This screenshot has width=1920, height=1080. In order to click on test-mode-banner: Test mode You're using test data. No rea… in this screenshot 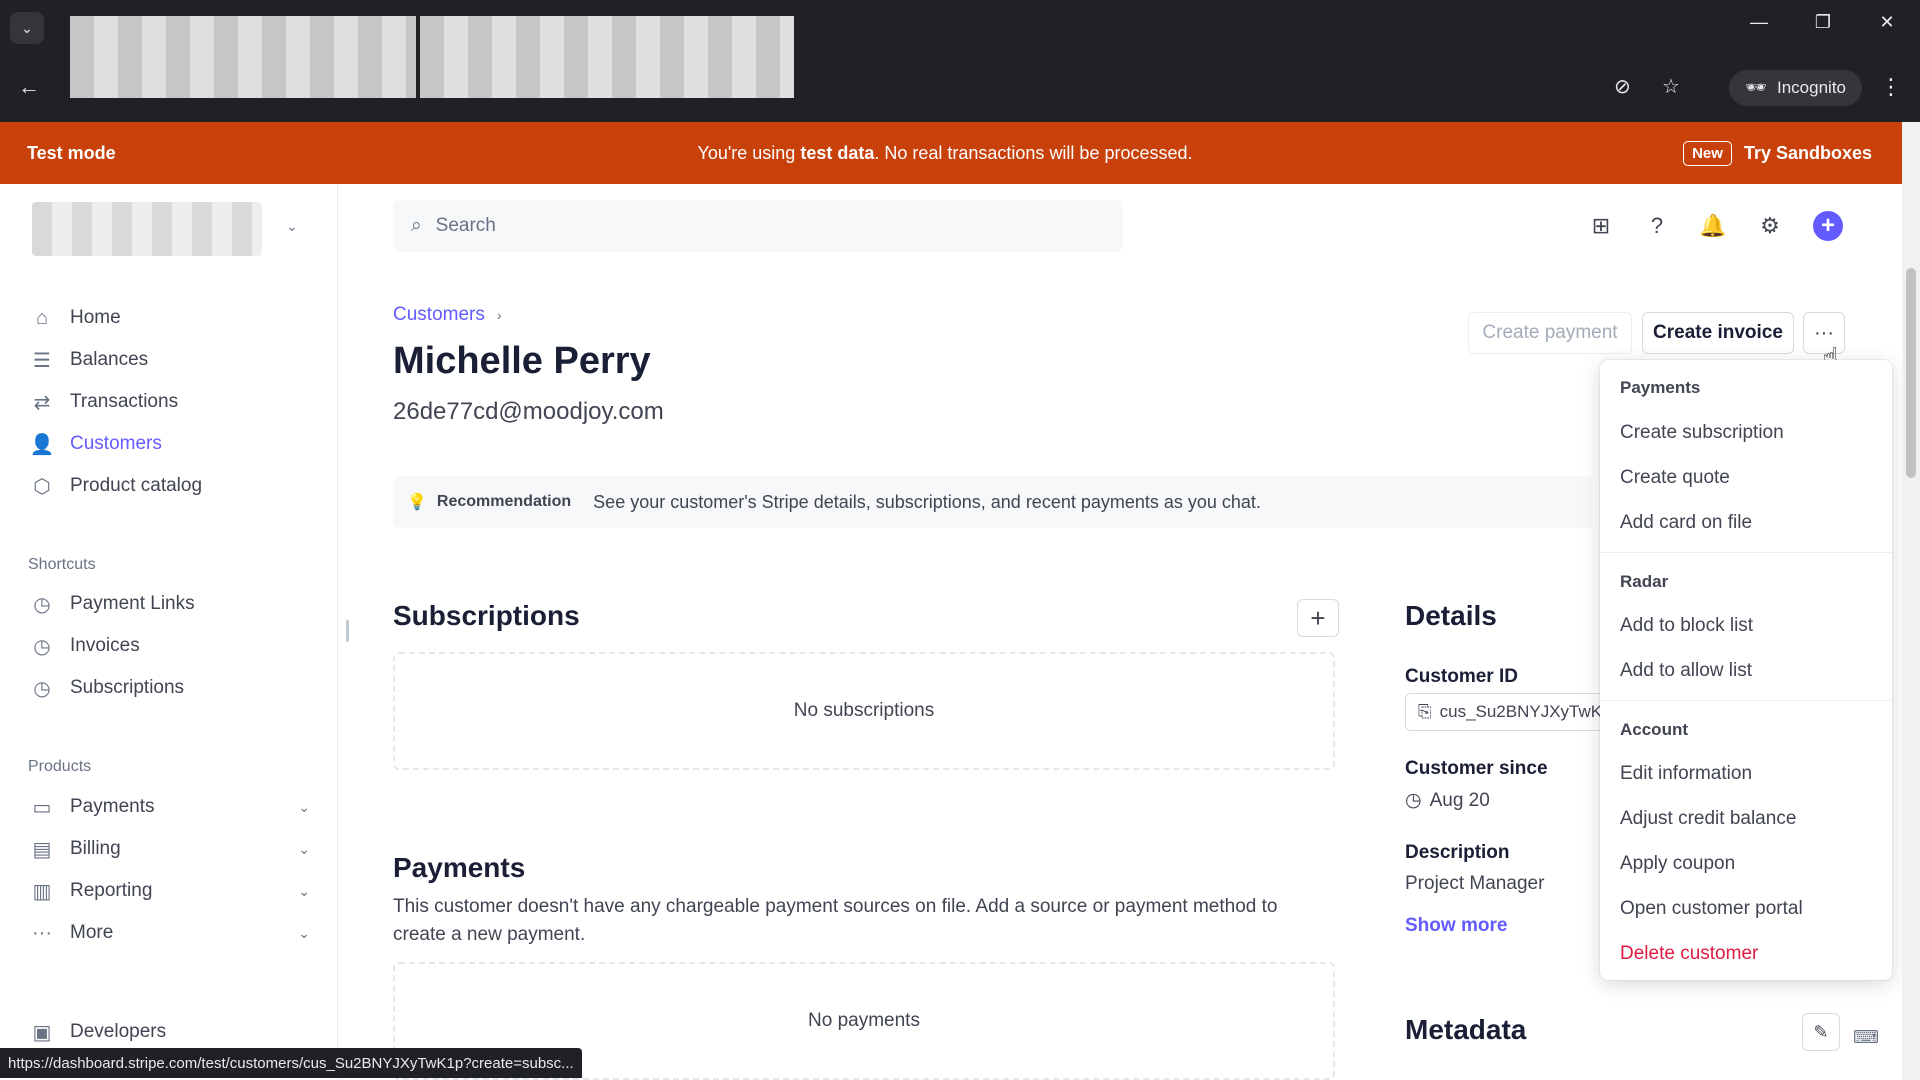, I will do `click(960, 153)`.